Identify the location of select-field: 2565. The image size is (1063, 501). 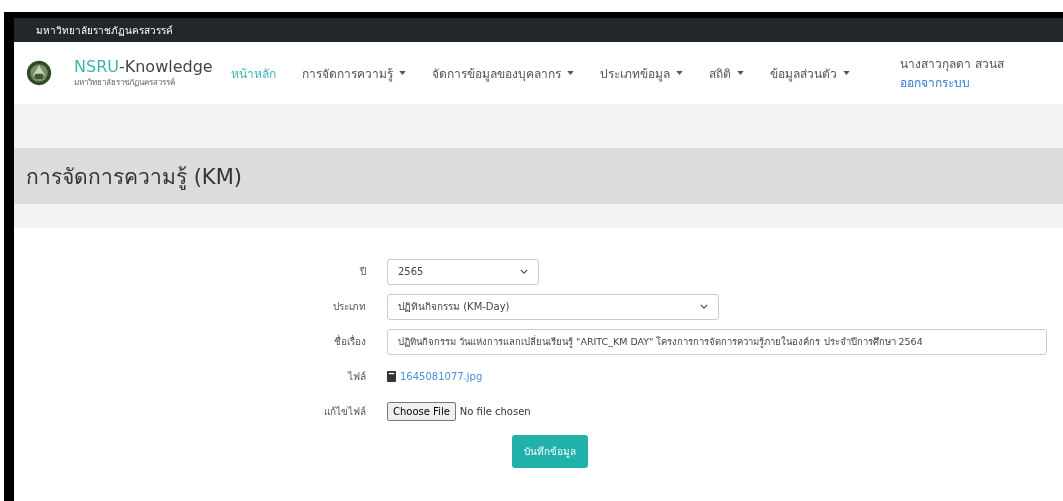
(463, 271).